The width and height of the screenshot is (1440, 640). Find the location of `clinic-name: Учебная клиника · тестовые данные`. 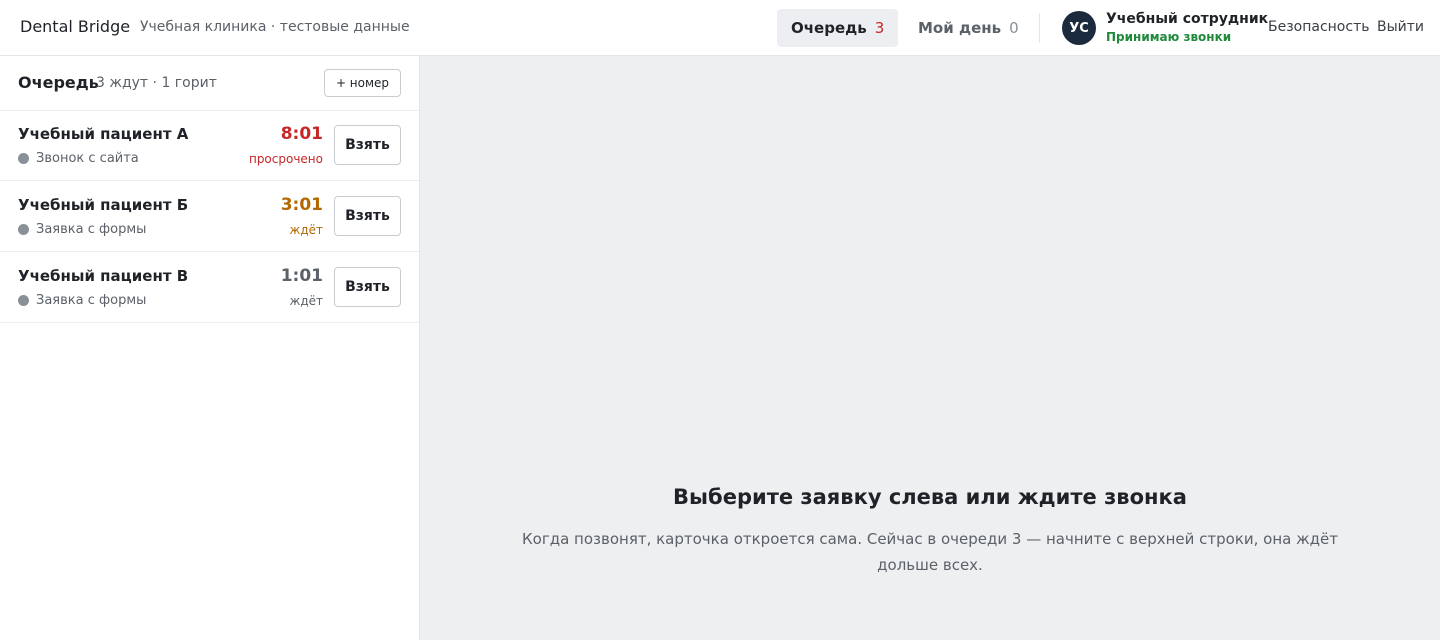

clinic-name: Учебная клиника · тестовые данные is located at coordinates (275, 27).